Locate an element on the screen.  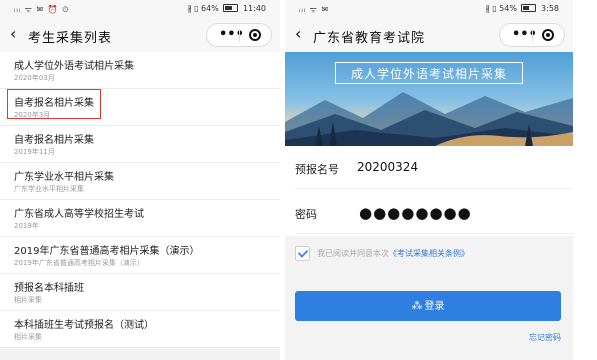
password-row: 密码 ●●●●●●●● is located at coordinates (434, 212).